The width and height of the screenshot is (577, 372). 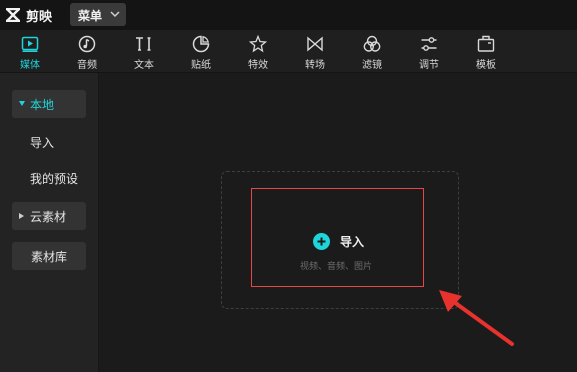 What do you see at coordinates (87, 65) in the screenshot?
I see `tab-label: 音频` at bounding box center [87, 65].